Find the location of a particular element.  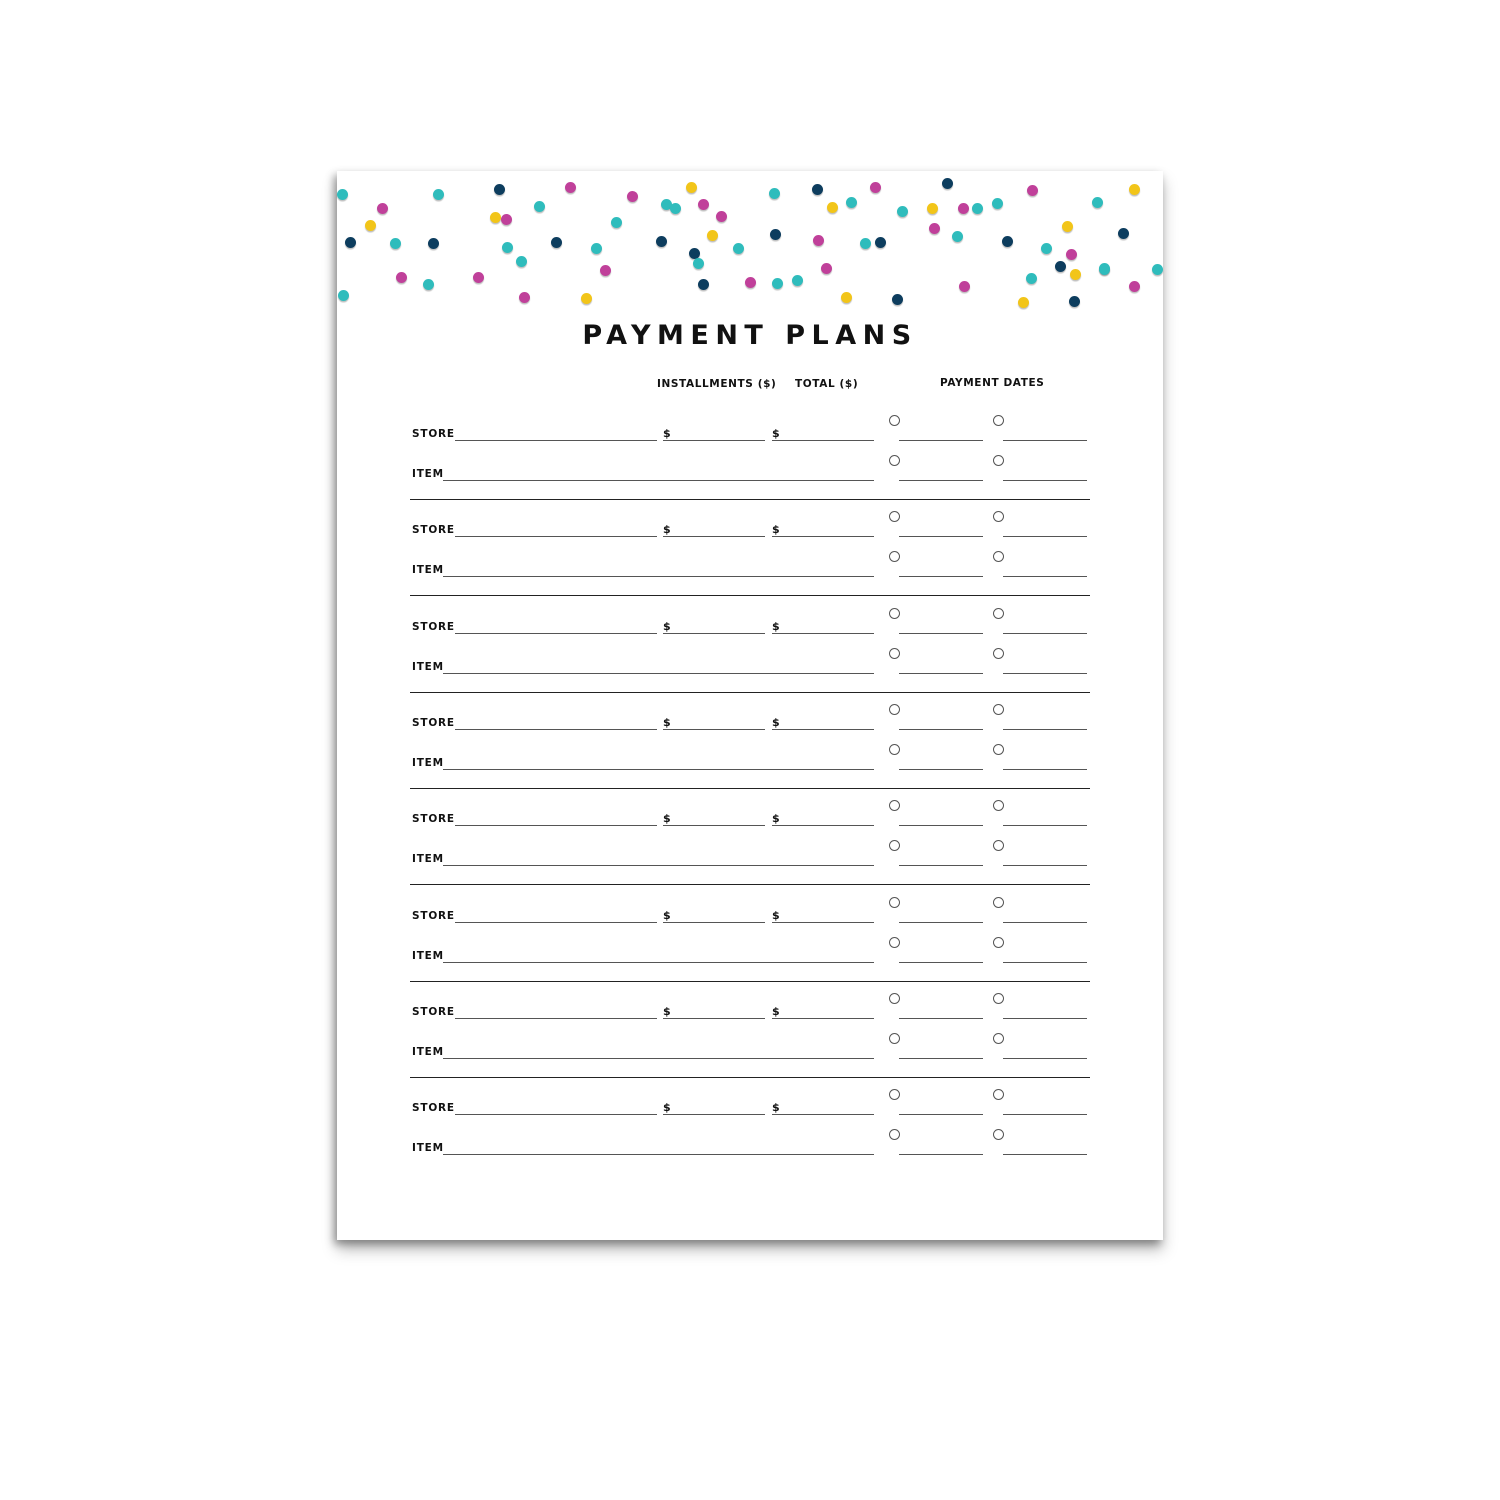

confetti-dot-navy is located at coordinates (1007, 241).